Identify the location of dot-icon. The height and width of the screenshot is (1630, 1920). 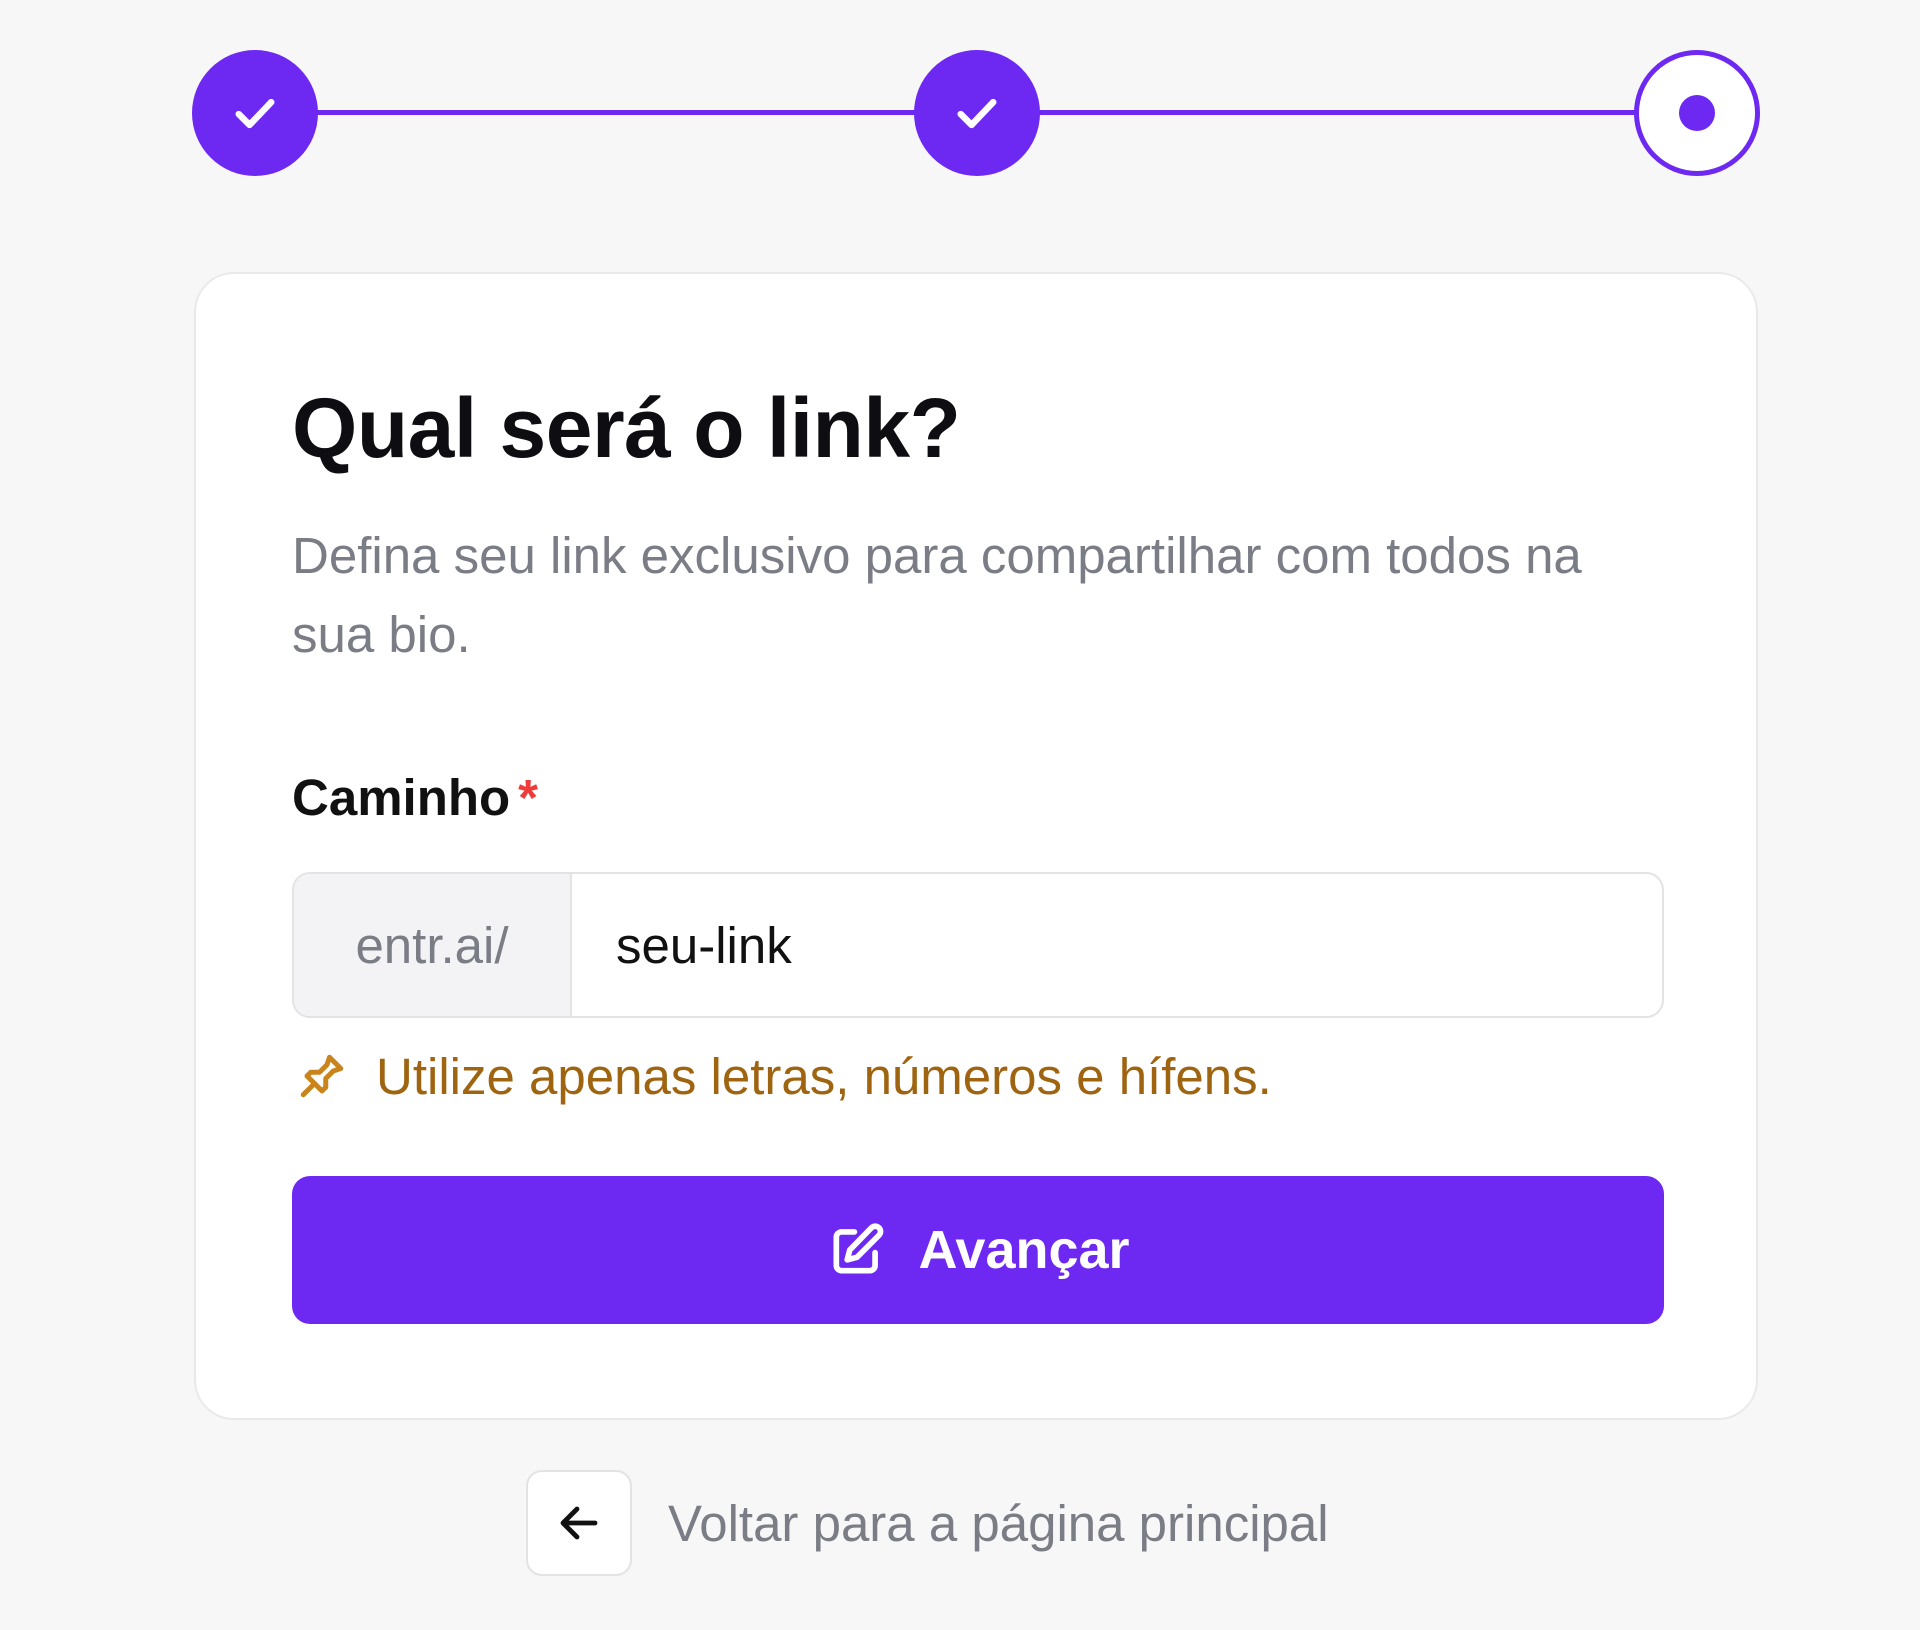
(1697, 113).